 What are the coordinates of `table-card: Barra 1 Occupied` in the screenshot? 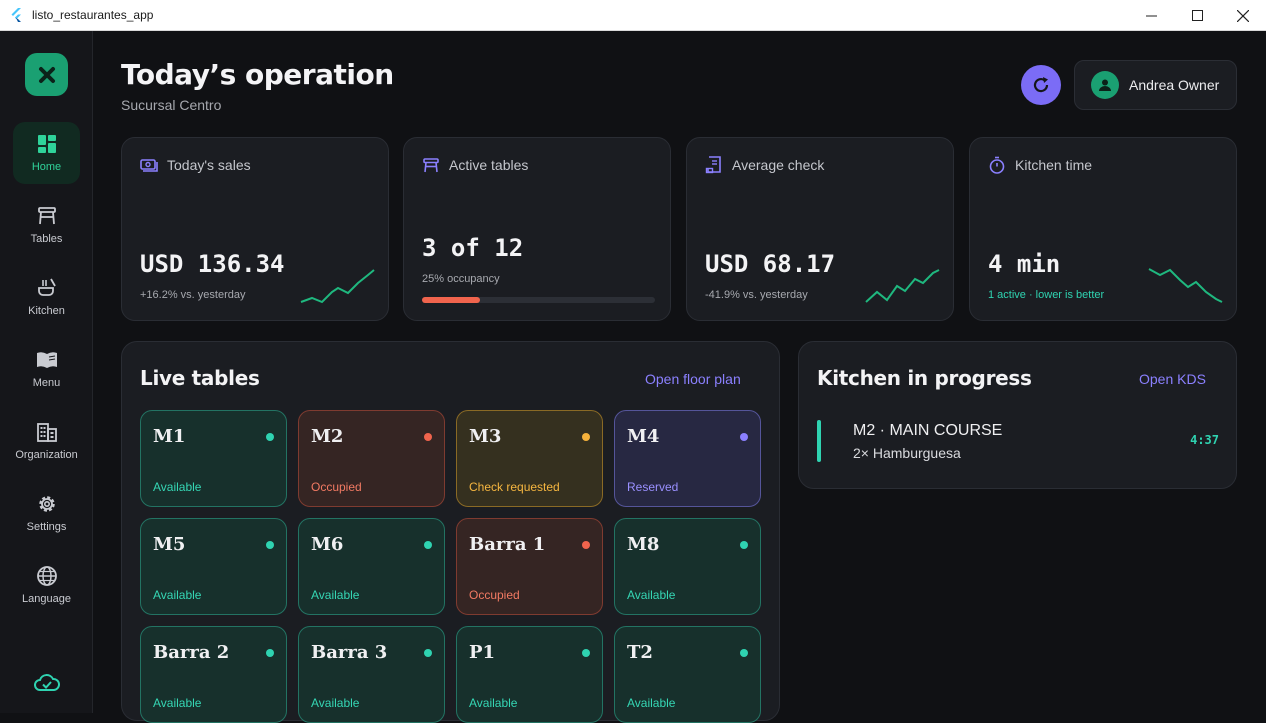 It's located at (529, 566).